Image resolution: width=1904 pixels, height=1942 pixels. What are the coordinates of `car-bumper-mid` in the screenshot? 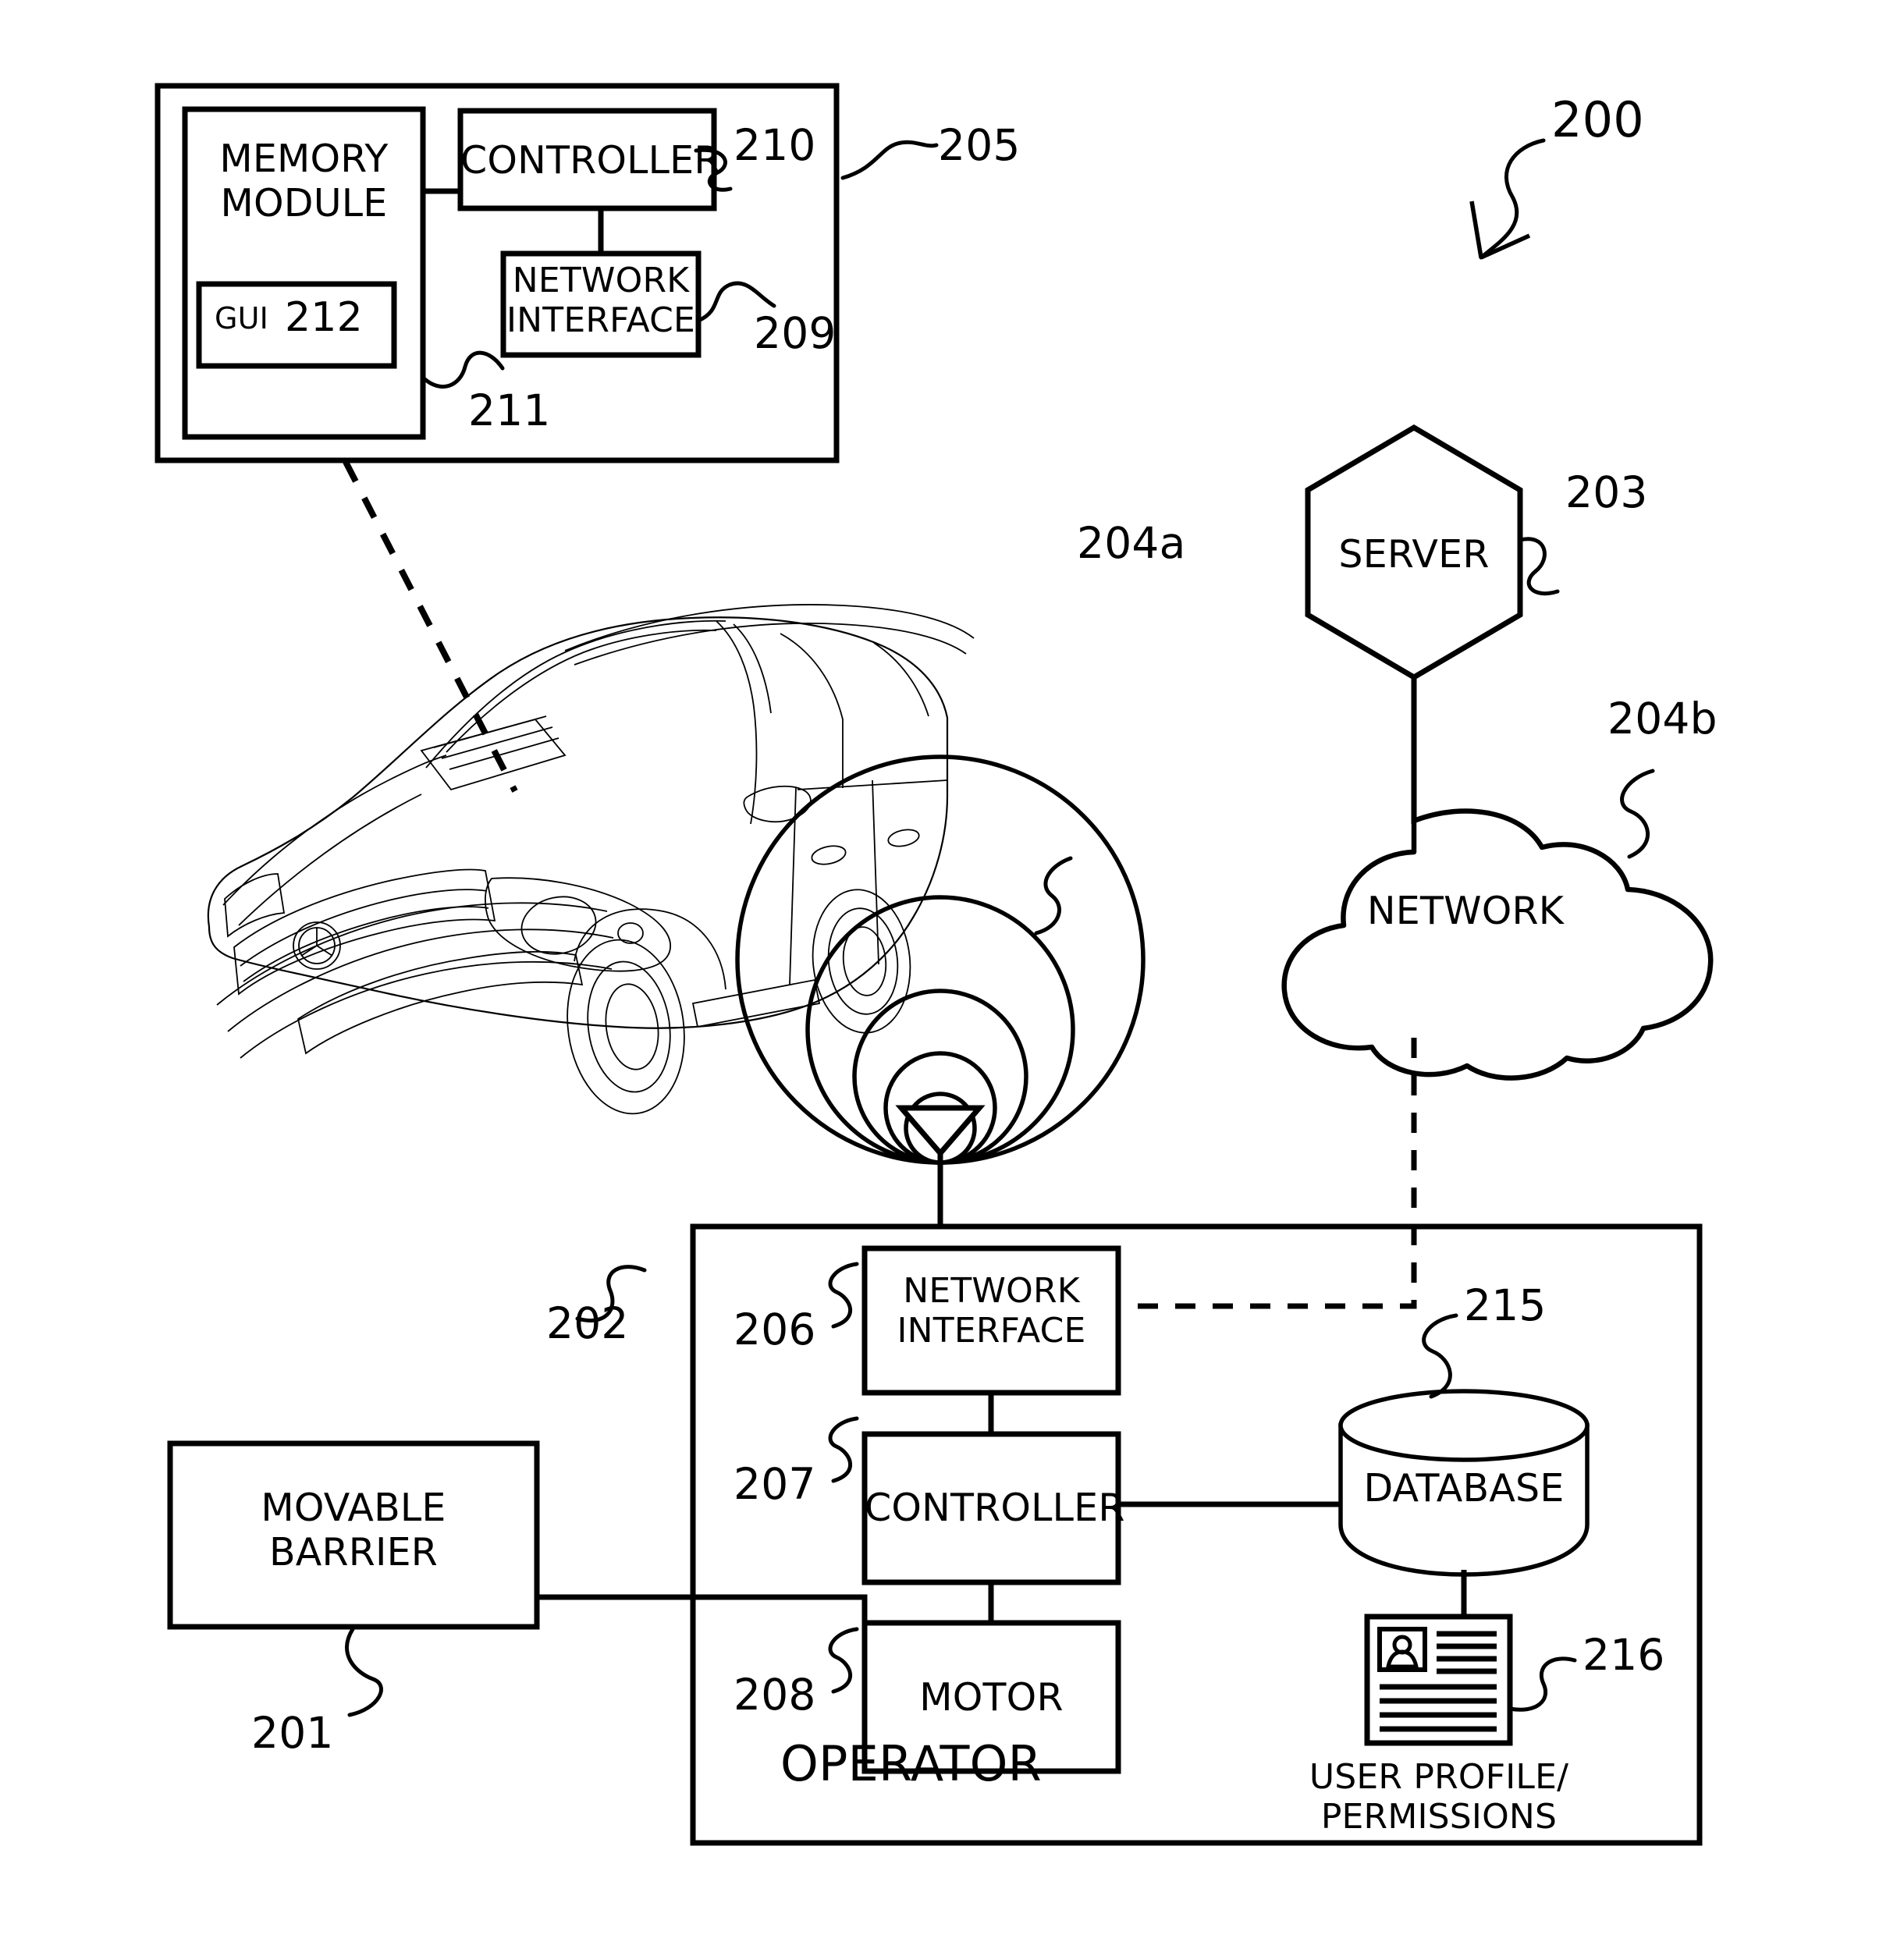 It's located at (420, 980).